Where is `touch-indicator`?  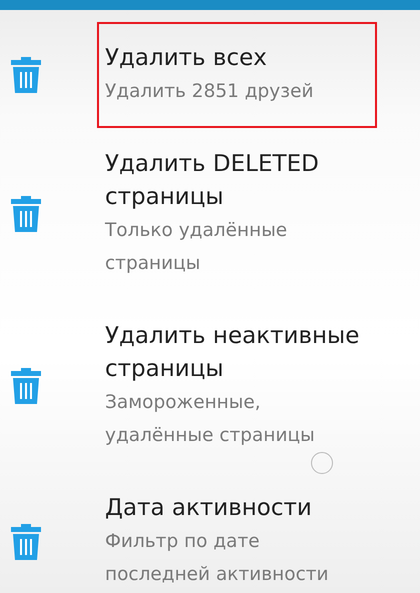 touch-indicator is located at coordinates (322, 463).